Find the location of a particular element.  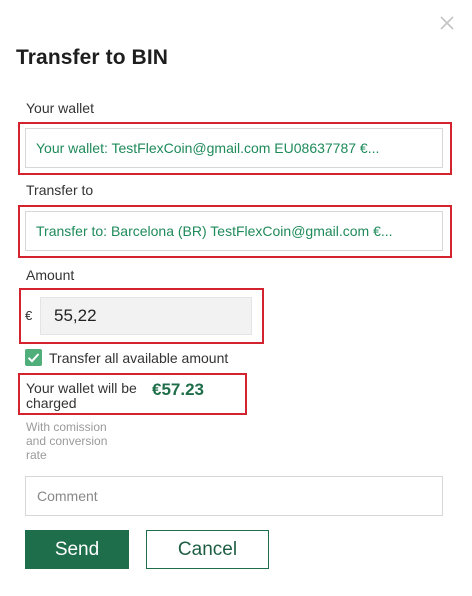

dialog-title: Transfer to BIN is located at coordinates (92, 57).